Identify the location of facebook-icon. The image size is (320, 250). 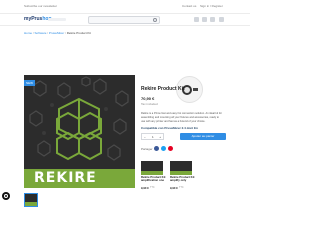
(156, 148).